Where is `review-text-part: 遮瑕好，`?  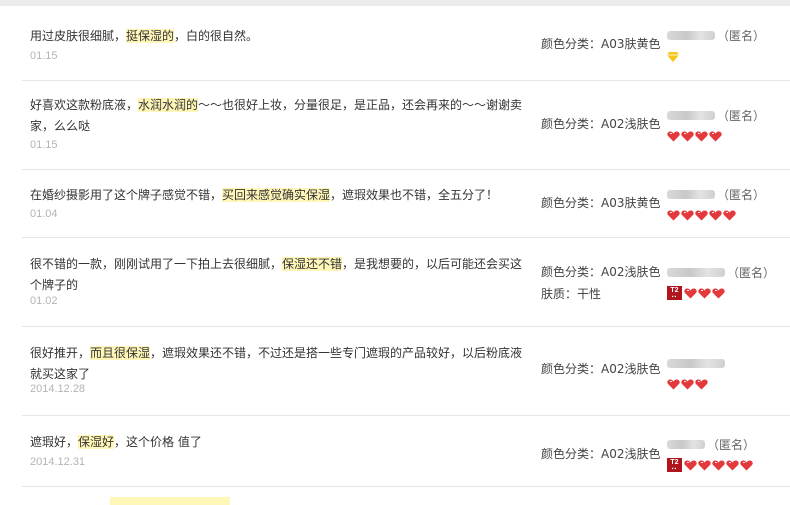 review-text-part: 遮瑕好， is located at coordinates (54, 442).